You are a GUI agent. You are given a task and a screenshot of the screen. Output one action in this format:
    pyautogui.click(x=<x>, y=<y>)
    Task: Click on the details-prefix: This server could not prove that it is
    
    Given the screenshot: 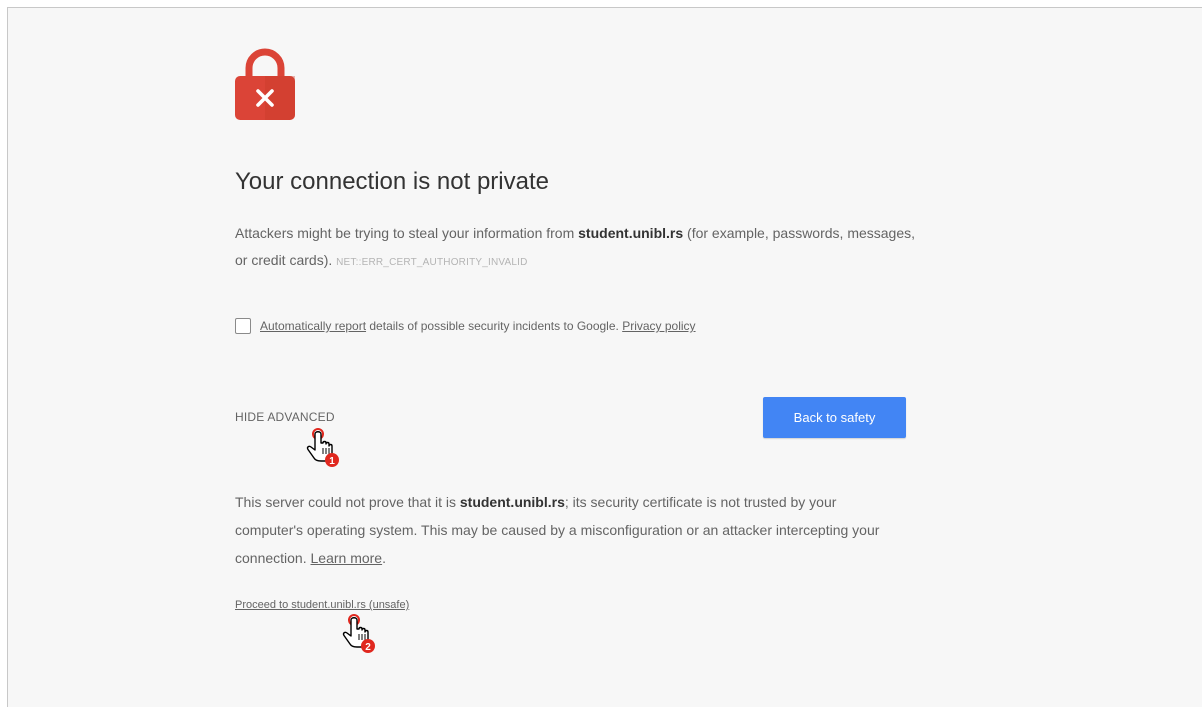 What is the action you would take?
    pyautogui.click(x=347, y=502)
    